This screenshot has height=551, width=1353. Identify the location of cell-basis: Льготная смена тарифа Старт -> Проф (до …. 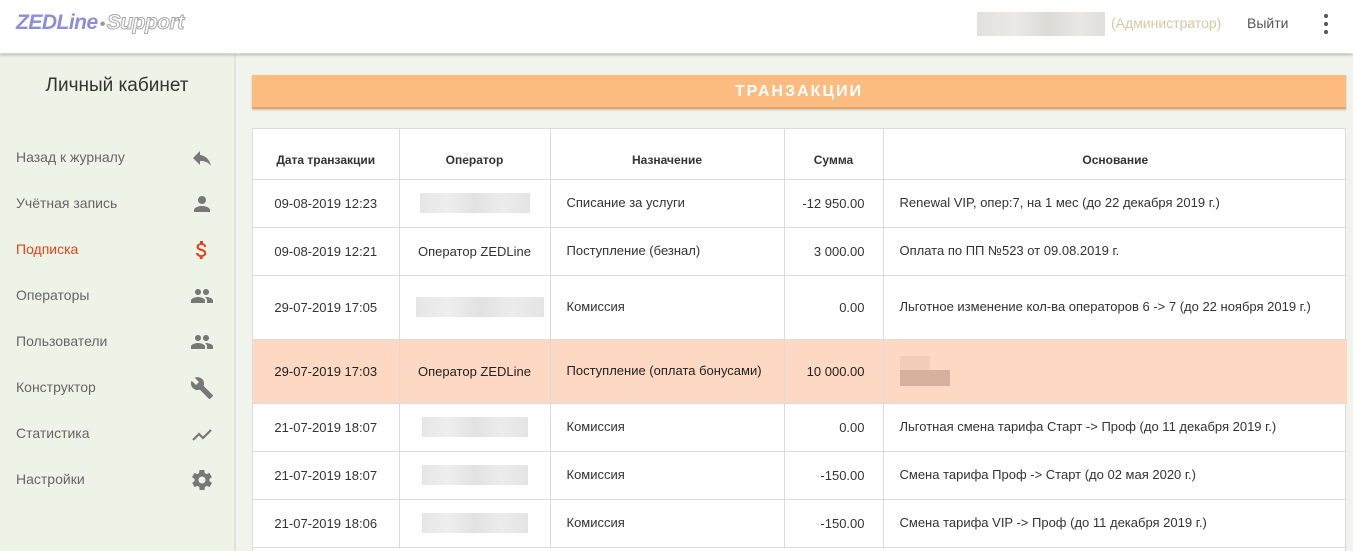
(1115, 427).